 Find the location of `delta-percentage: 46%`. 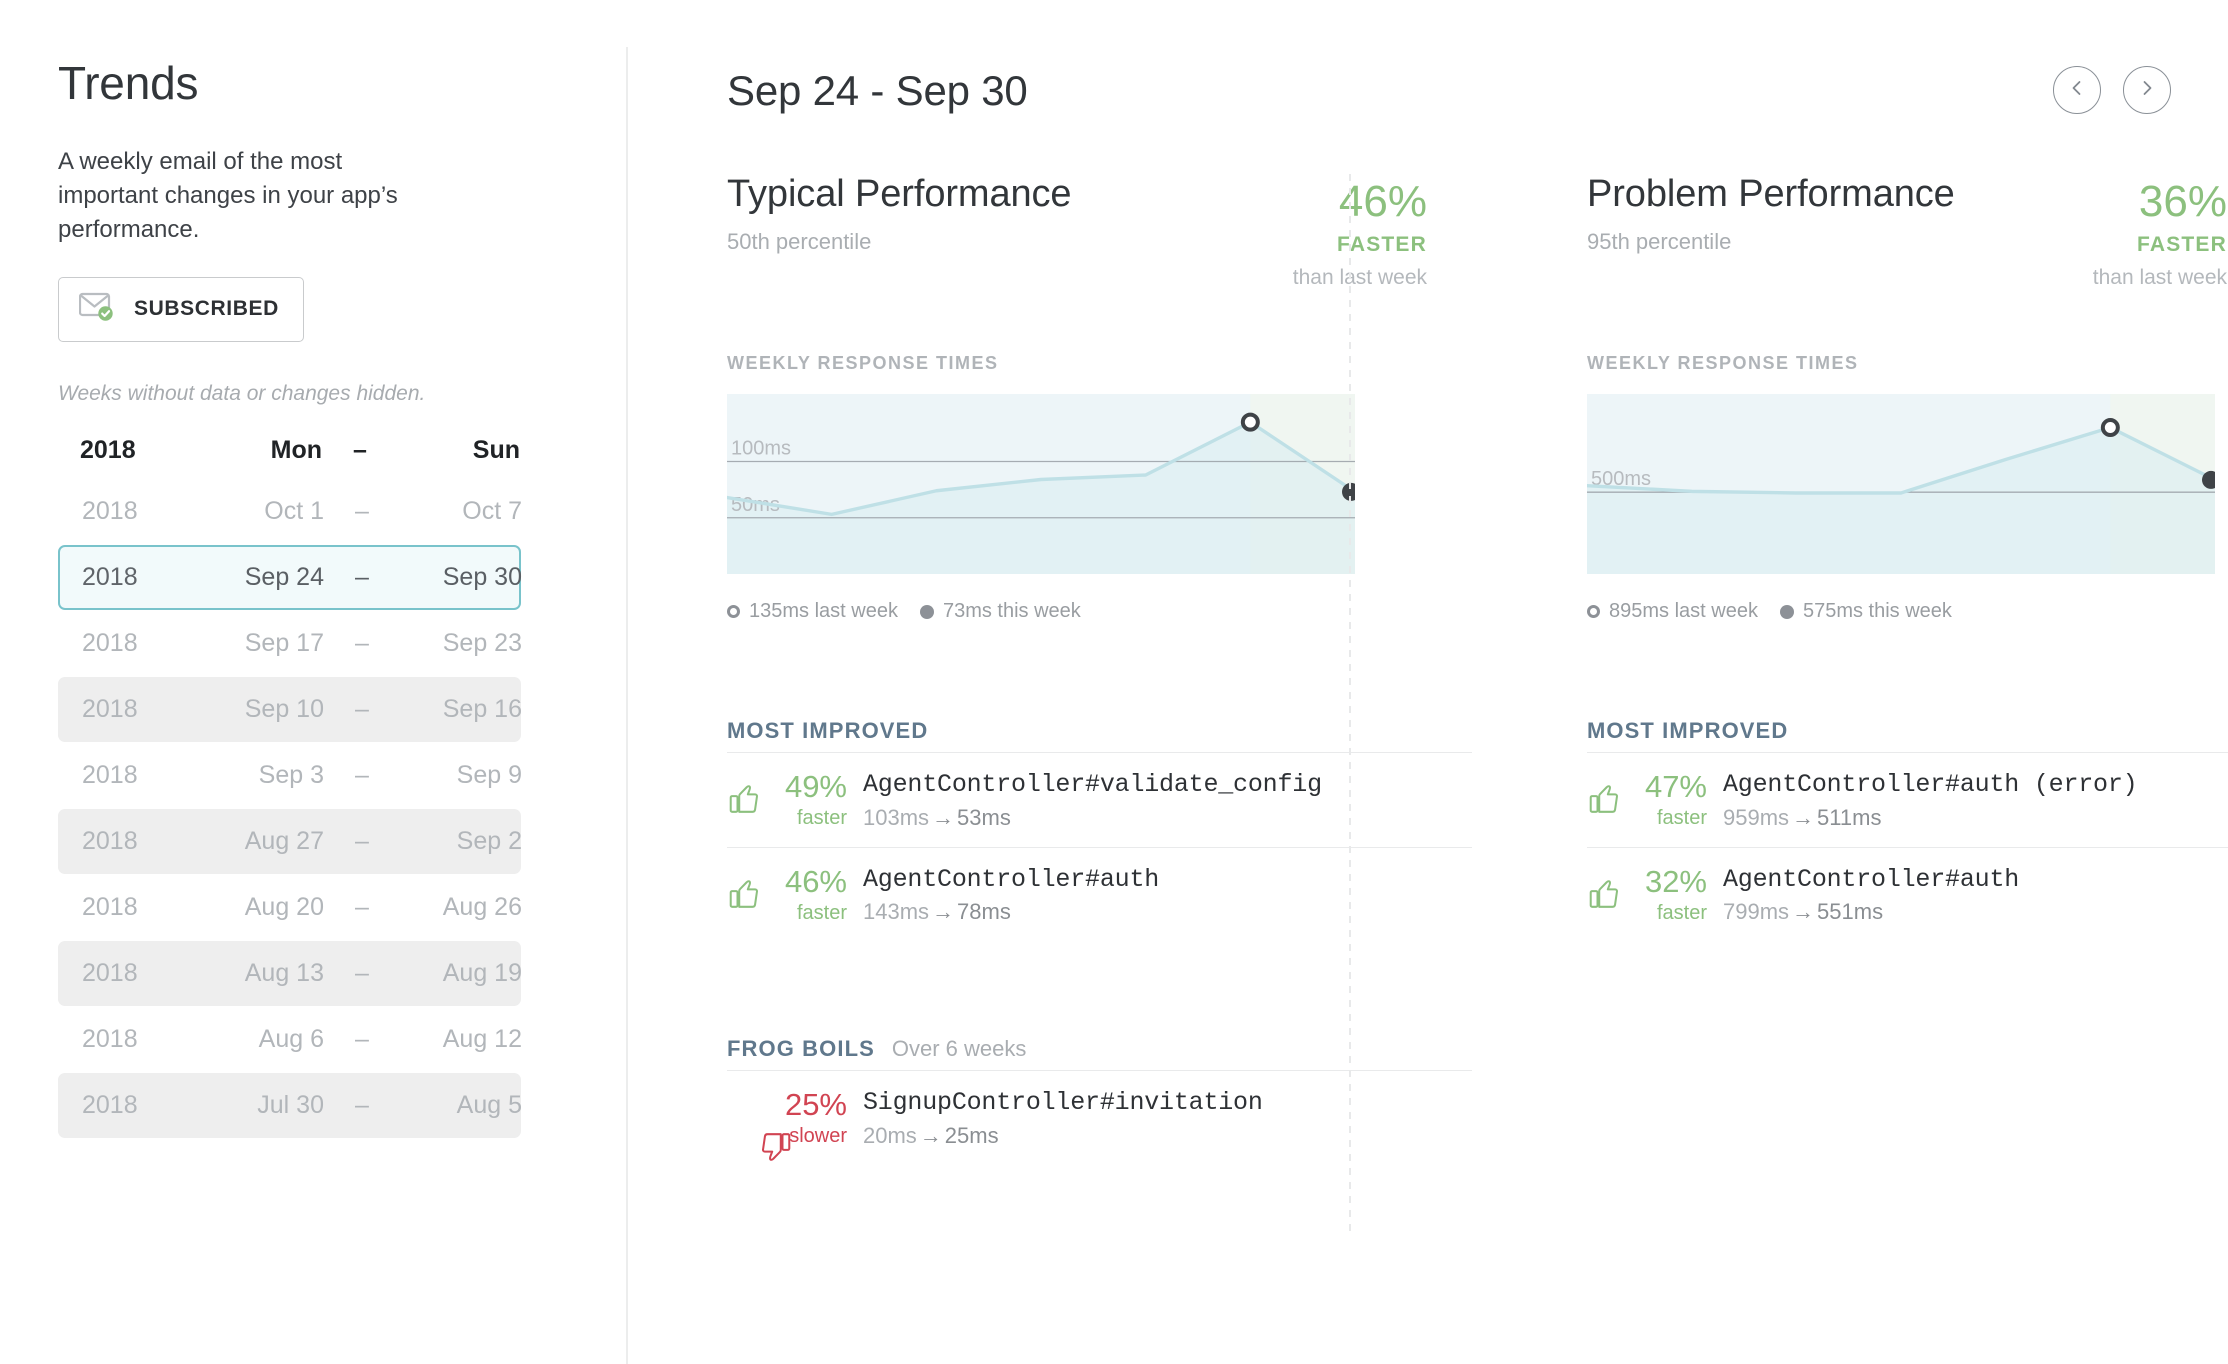

delta-percentage: 46% is located at coordinates (1382, 201).